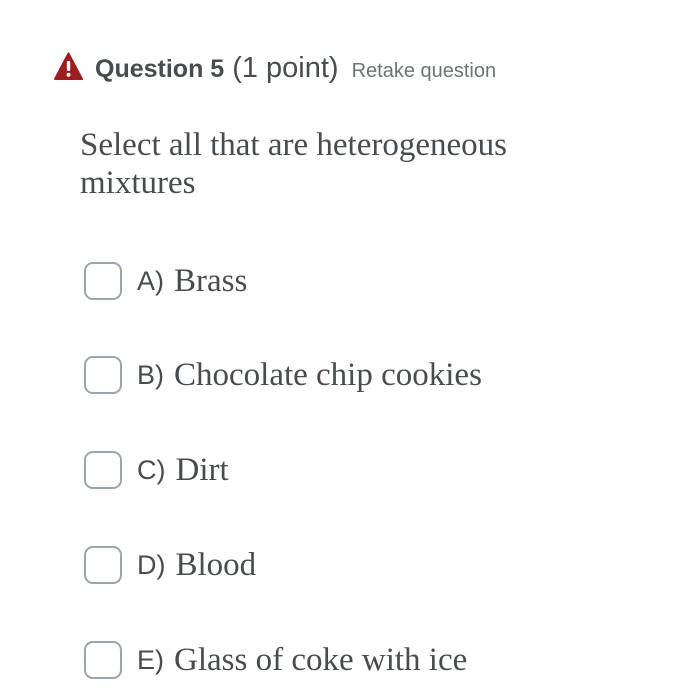 This screenshot has height=700, width=673. I want to click on option-a-checkbox, so click(103, 281).